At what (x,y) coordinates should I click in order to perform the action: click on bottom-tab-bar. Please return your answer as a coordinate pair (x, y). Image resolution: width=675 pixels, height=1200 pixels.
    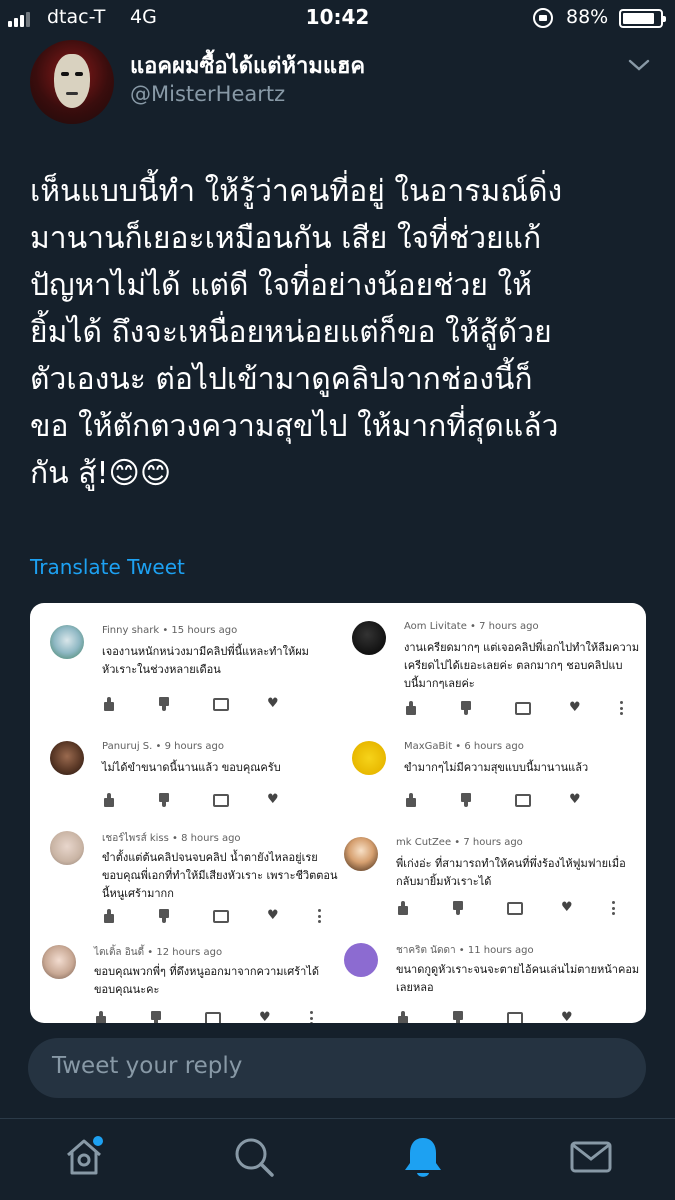
    Looking at the image, I should click on (337, 1159).